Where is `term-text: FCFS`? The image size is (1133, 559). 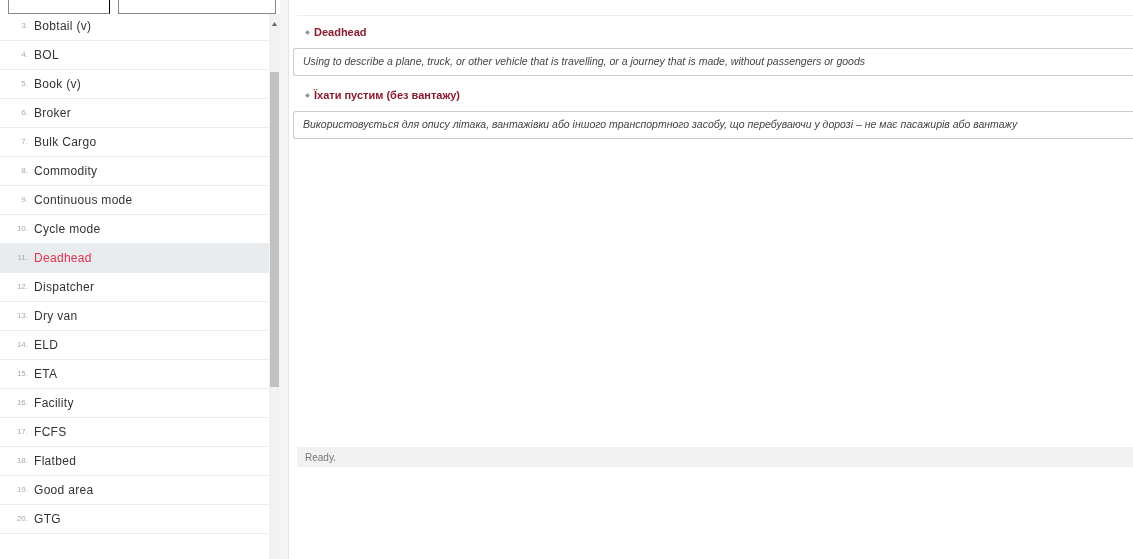
term-text: FCFS is located at coordinates (50, 432).